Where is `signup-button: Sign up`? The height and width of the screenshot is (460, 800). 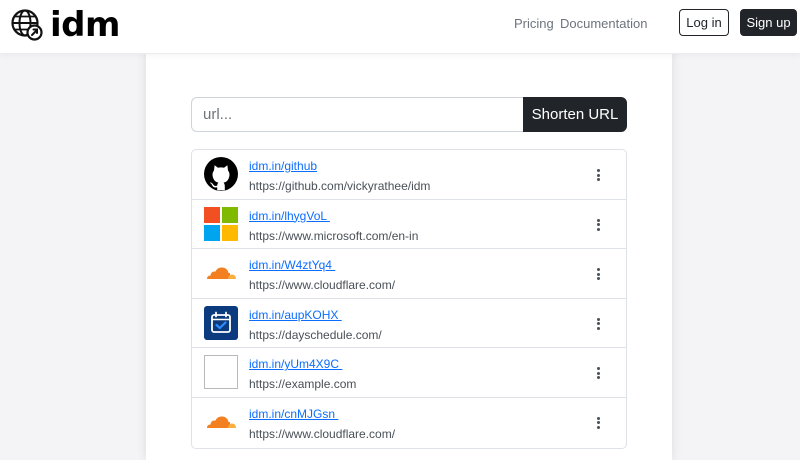 signup-button: Sign up is located at coordinates (768, 22).